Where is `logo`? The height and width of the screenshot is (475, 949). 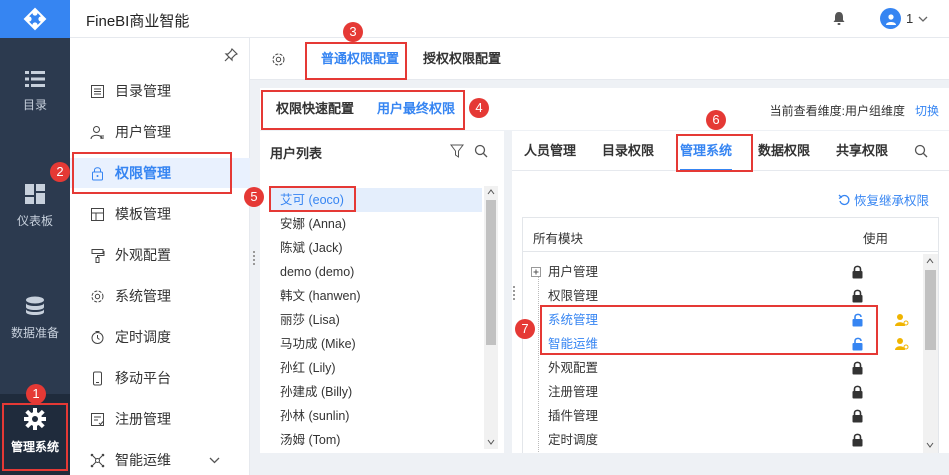
logo is located at coordinates (35, 19).